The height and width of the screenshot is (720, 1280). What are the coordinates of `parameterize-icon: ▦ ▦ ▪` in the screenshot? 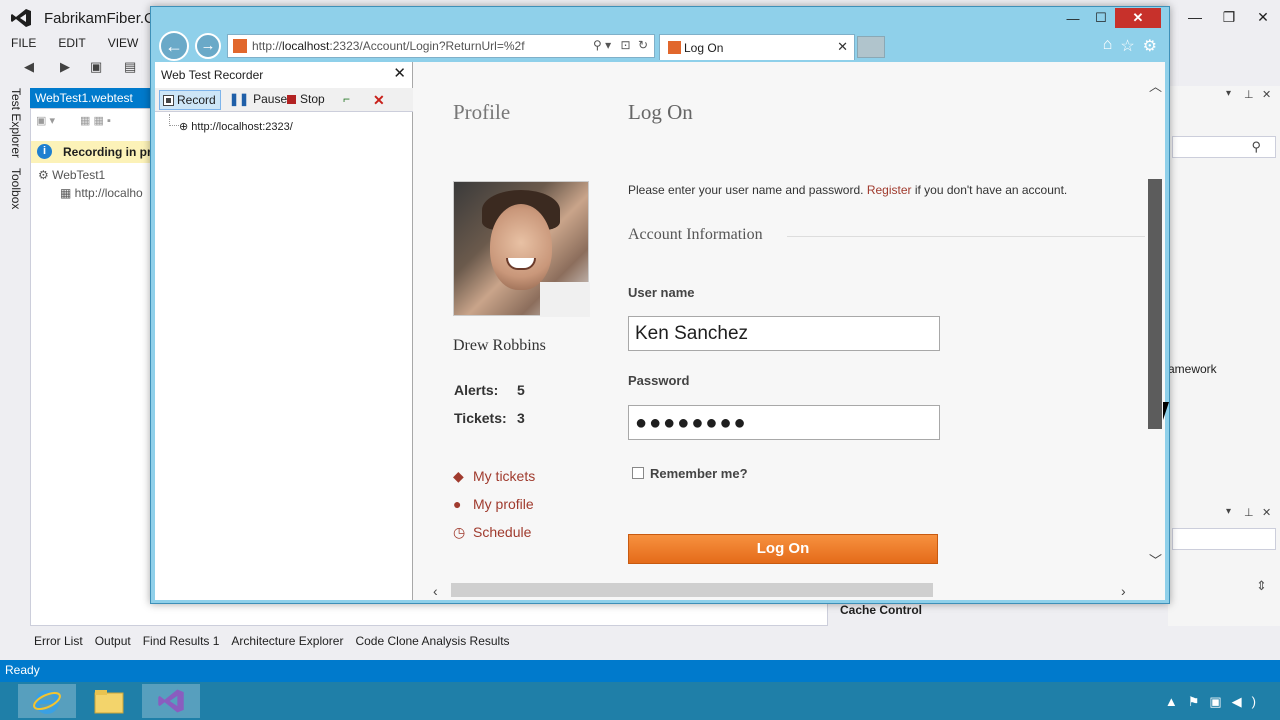 It's located at (95, 121).